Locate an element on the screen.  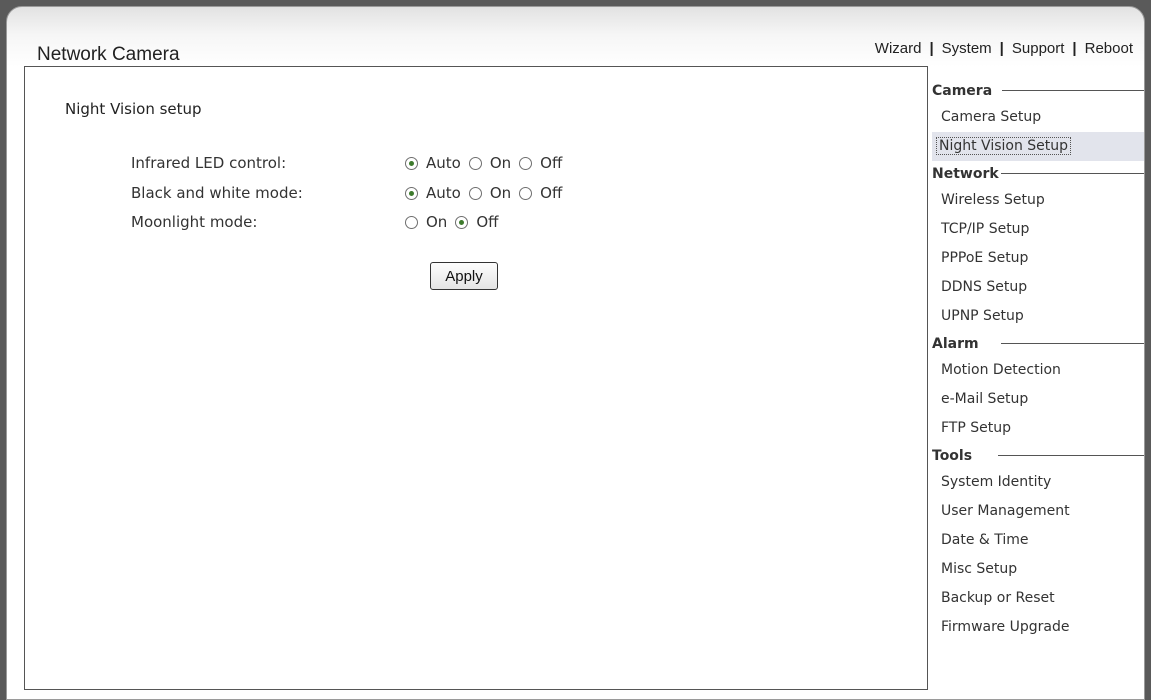
bw-mode-off-option: Off is located at coordinates (540, 193).